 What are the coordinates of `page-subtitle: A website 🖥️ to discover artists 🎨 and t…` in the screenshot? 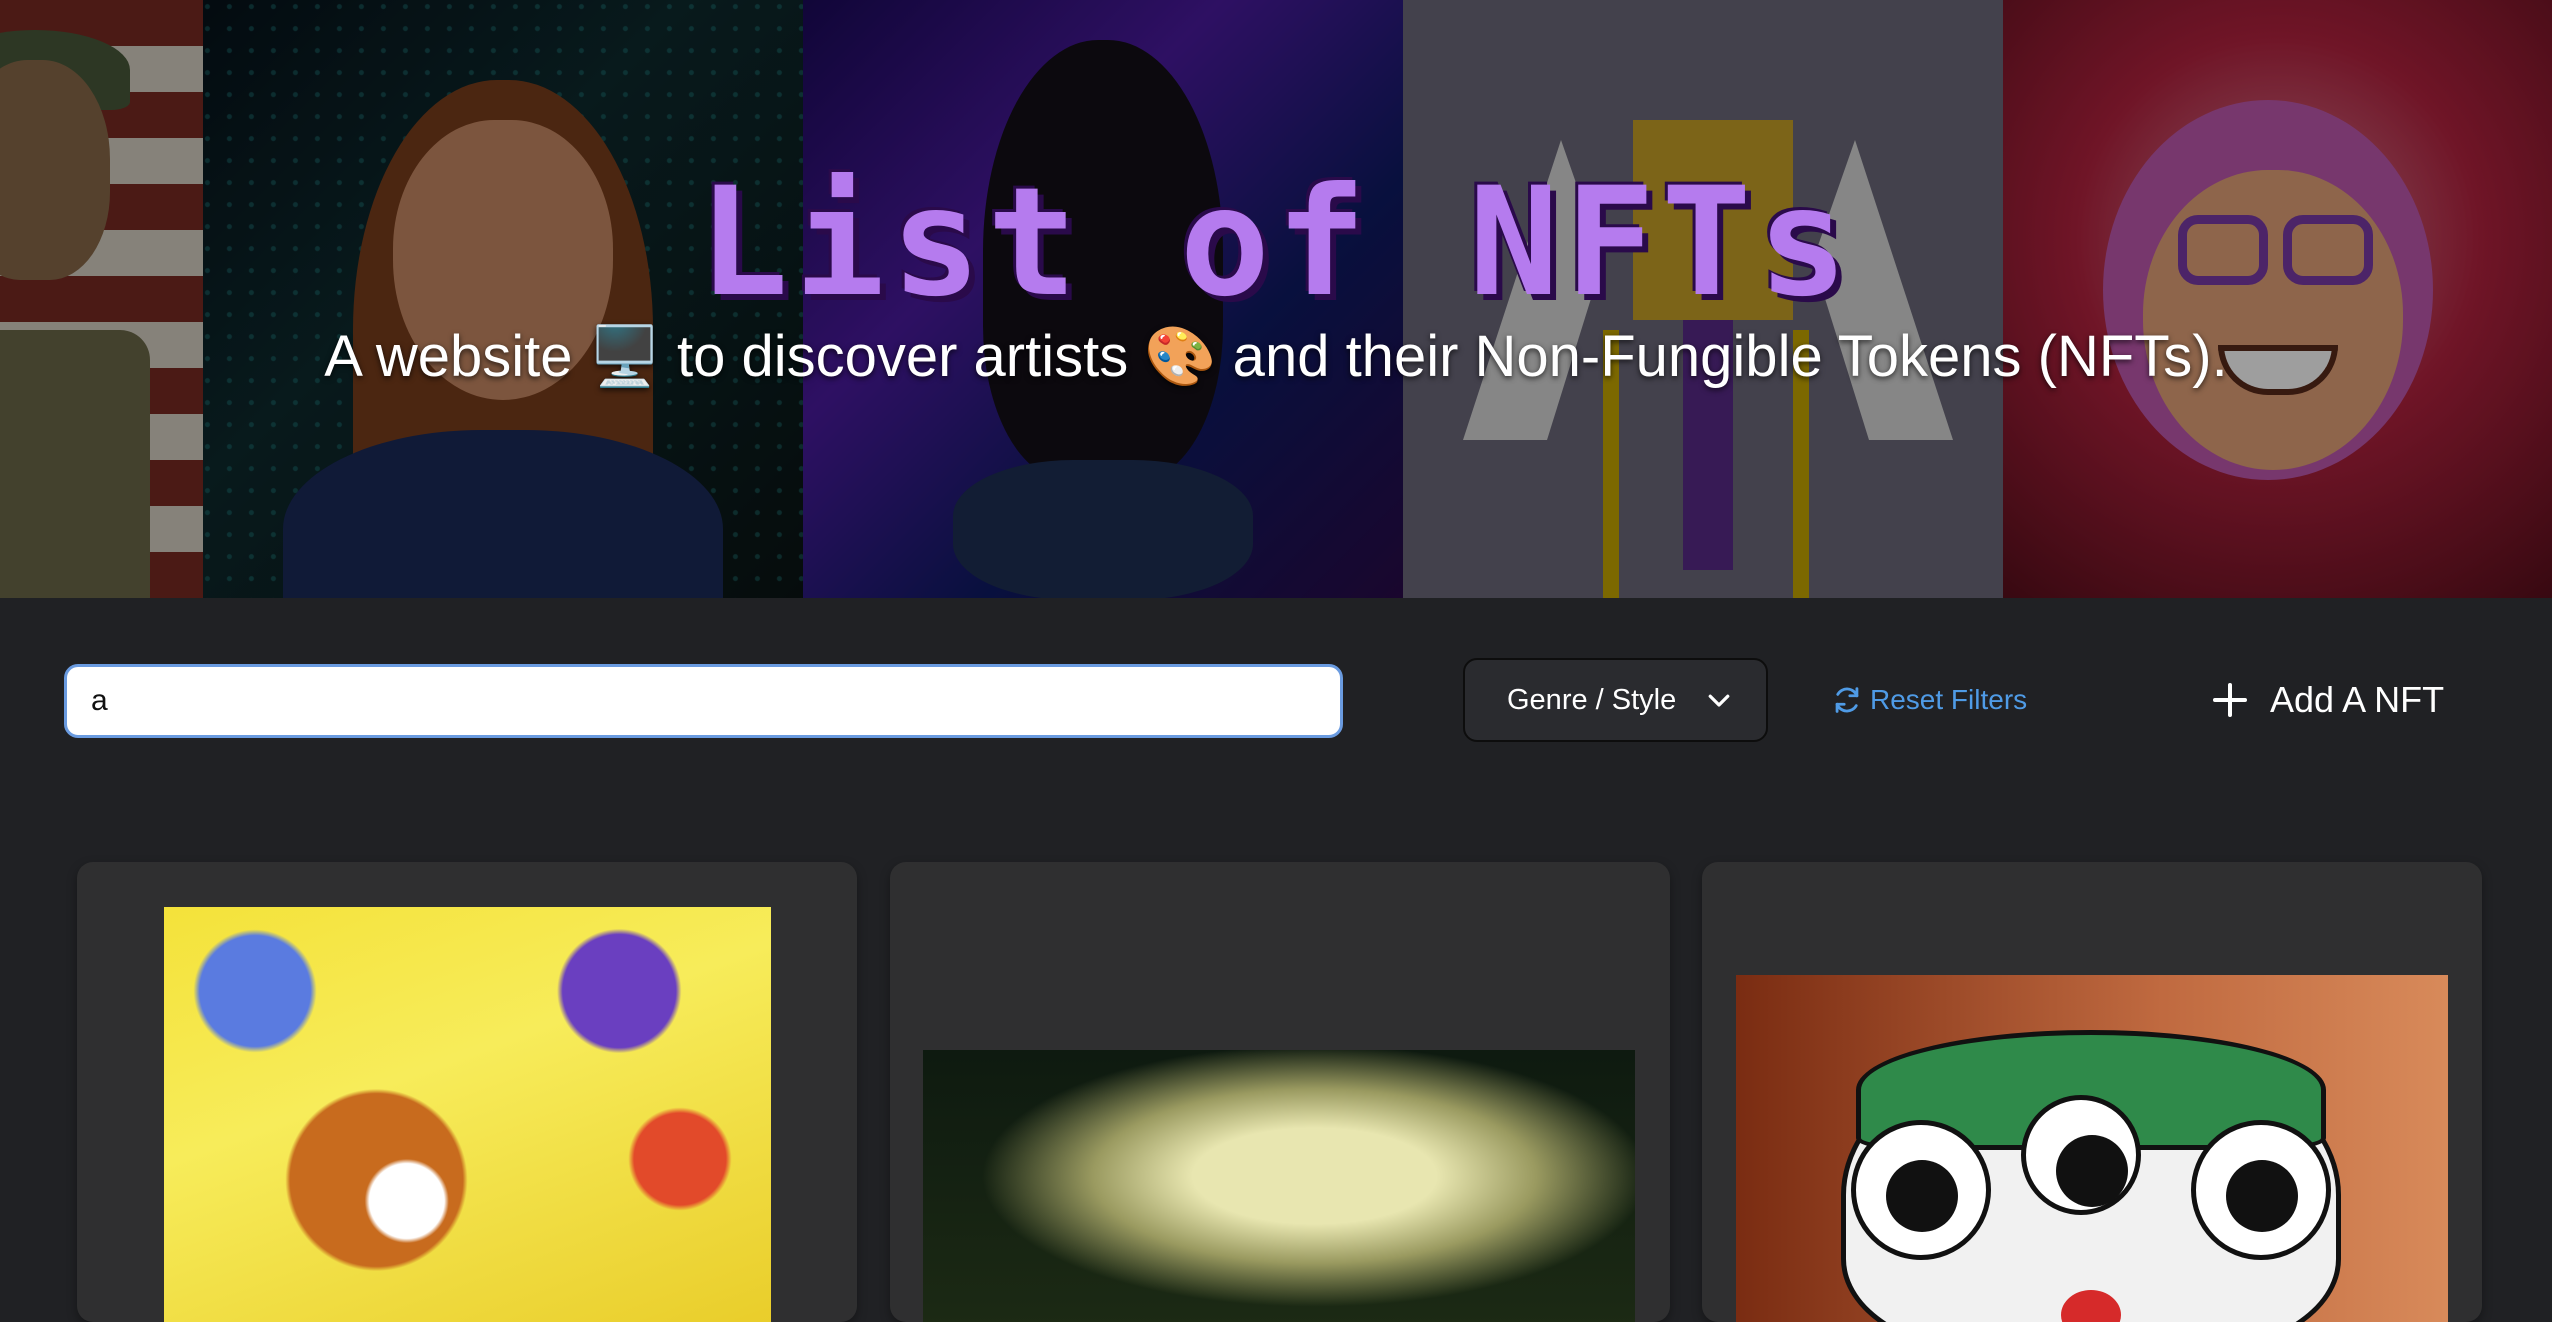 It's located at (1276, 356).